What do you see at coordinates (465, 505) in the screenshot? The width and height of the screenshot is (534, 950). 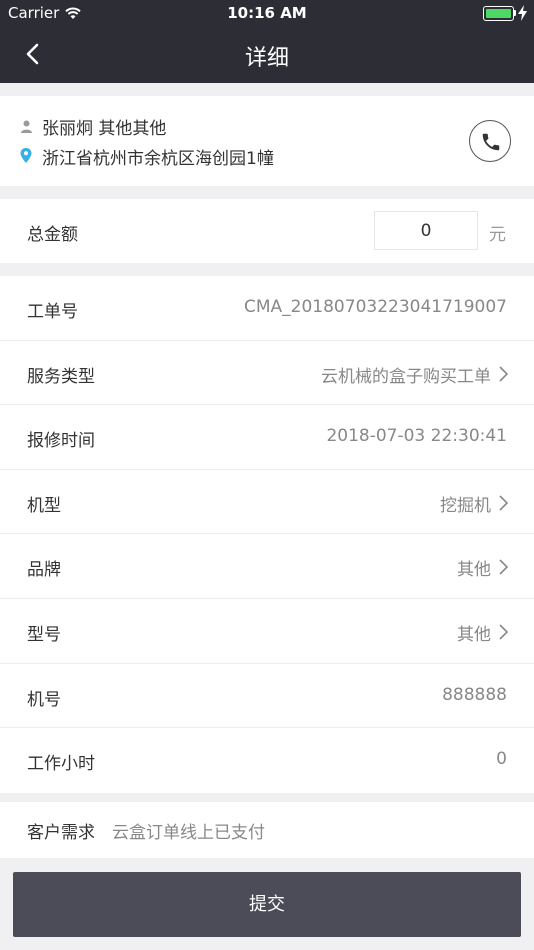 I see `detail-value: 挖掘机` at bounding box center [465, 505].